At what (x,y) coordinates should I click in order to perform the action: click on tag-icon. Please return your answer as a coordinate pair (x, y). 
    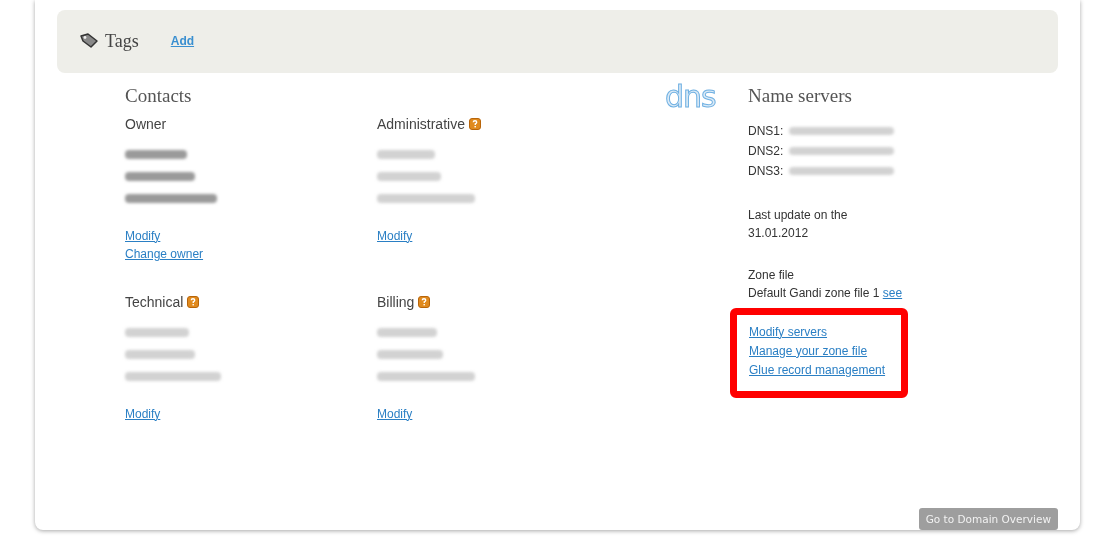
    Looking at the image, I should click on (89, 41).